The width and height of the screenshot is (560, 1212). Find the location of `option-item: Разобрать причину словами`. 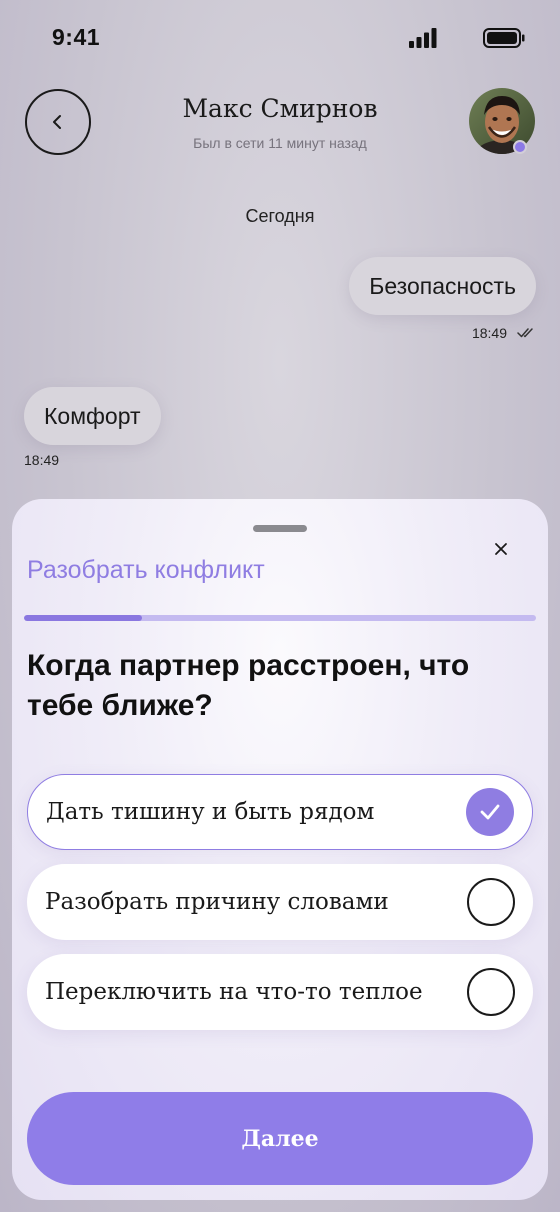

option-item: Разобрать причину словами is located at coordinates (280, 902).